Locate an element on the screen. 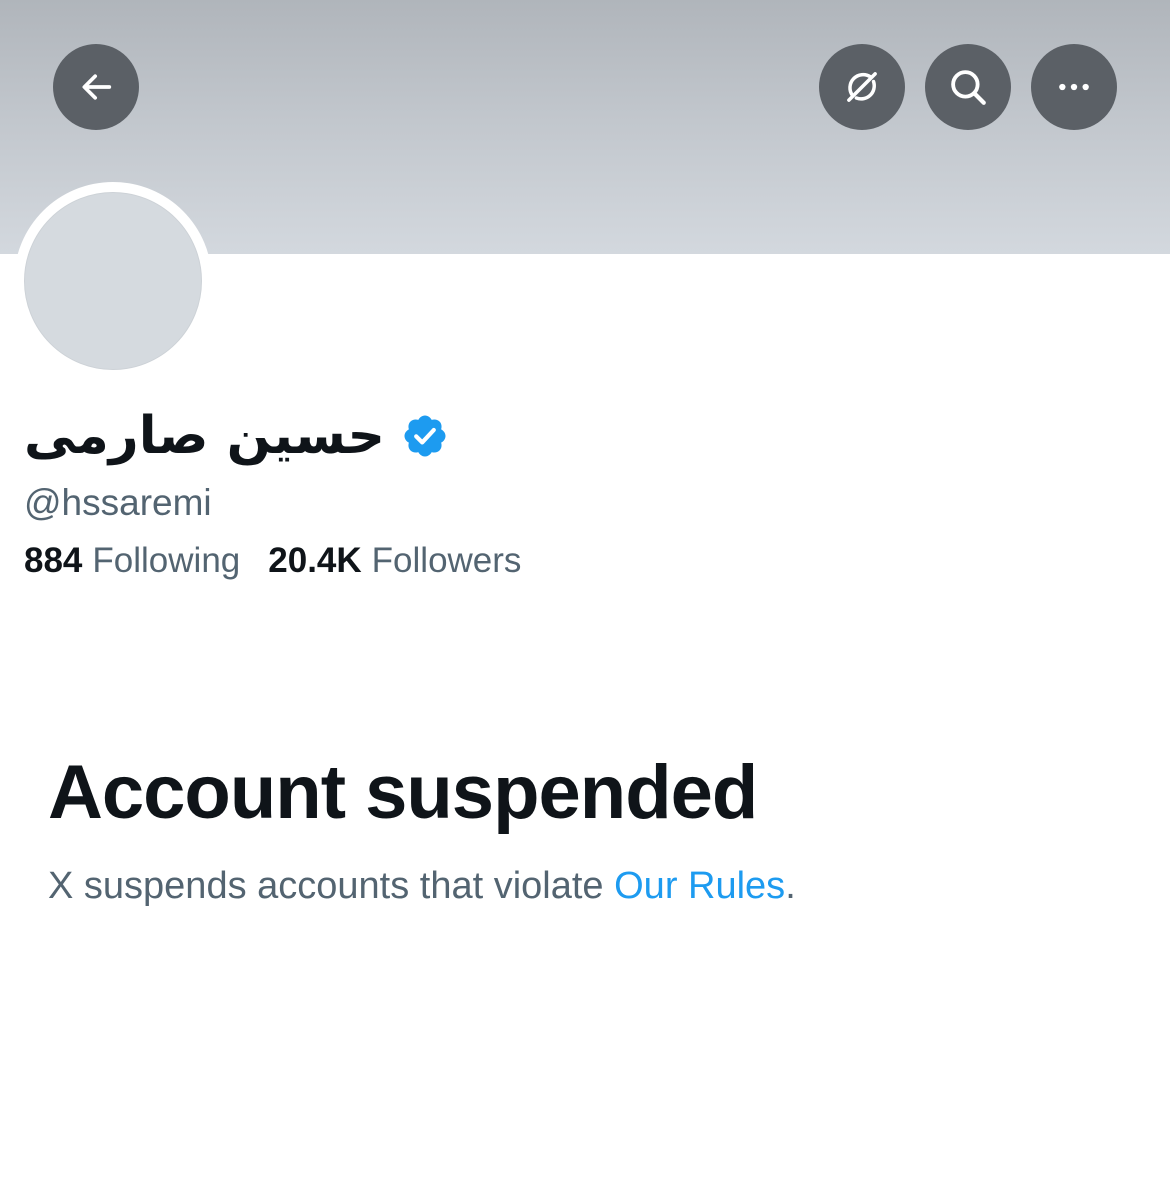 This screenshot has height=1200, width=1170. following-stat: 884 Following is located at coordinates (132, 561).